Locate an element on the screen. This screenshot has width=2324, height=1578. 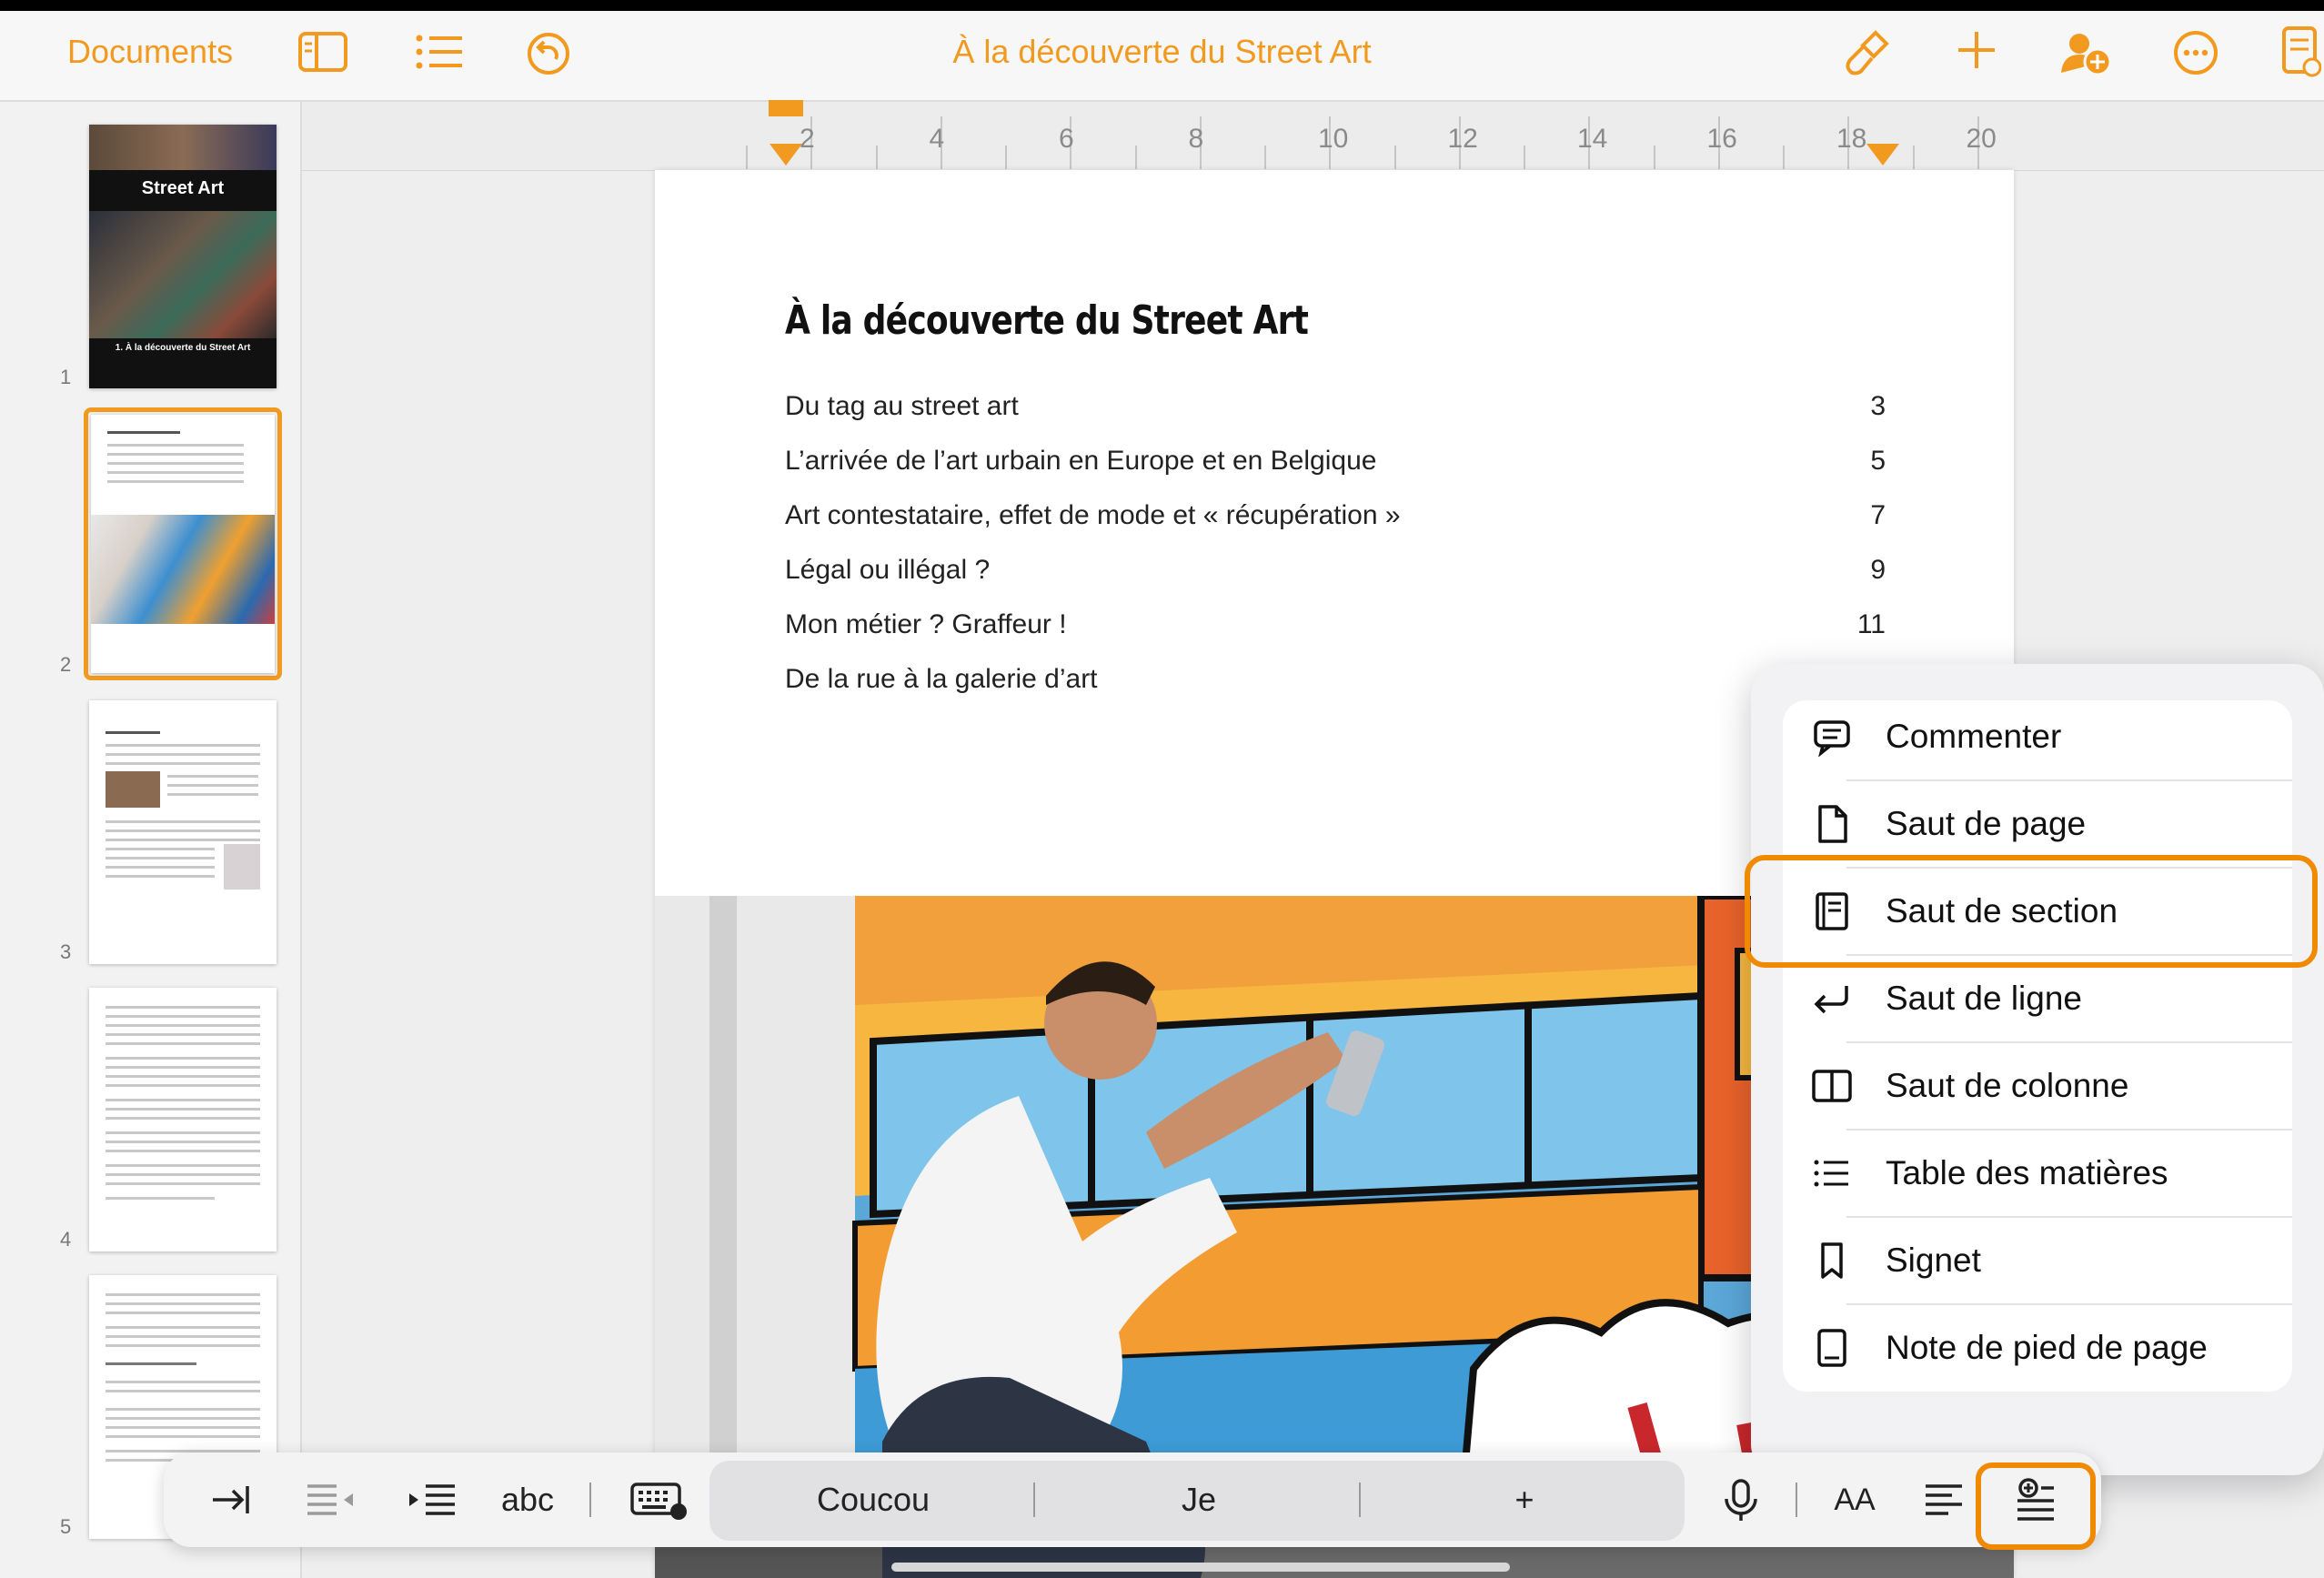
toc-entry-text: Du tag au street art is located at coordinates (902, 406).